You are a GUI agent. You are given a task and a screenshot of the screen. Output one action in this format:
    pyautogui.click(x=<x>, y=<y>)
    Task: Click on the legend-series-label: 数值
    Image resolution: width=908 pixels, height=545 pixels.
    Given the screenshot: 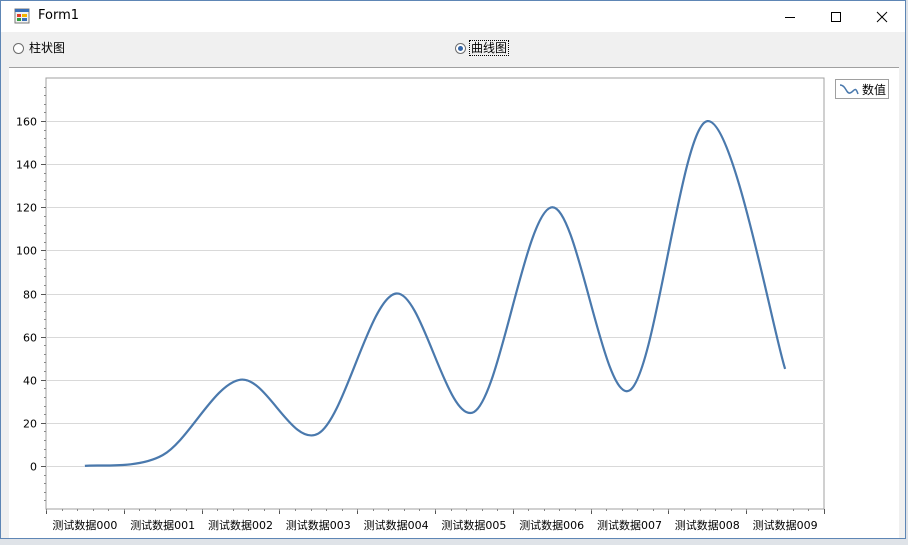 What is the action you would take?
    pyautogui.click(x=874, y=89)
    